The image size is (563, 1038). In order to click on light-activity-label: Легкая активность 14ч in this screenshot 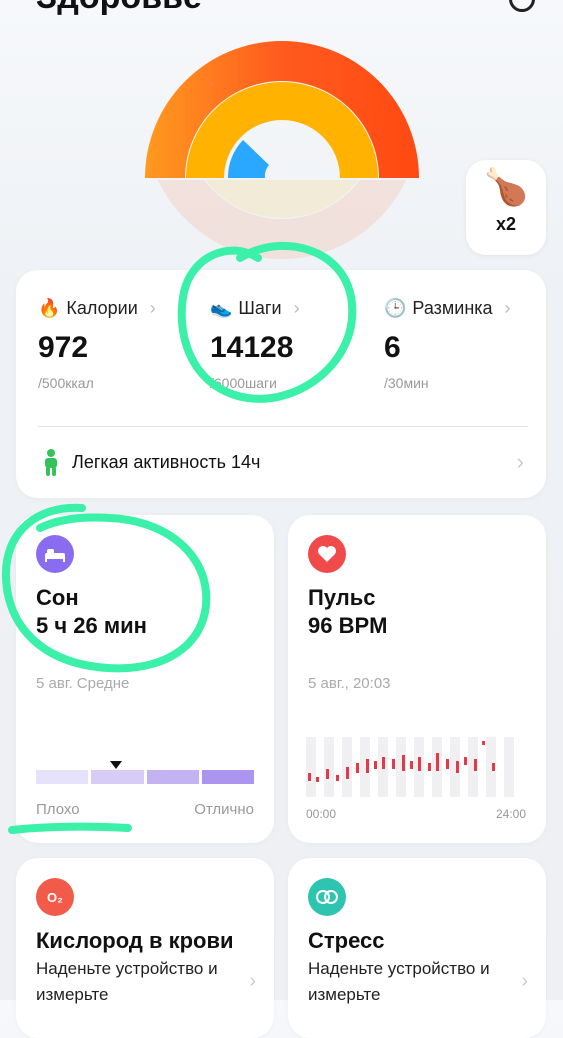, I will do `click(166, 461)`.